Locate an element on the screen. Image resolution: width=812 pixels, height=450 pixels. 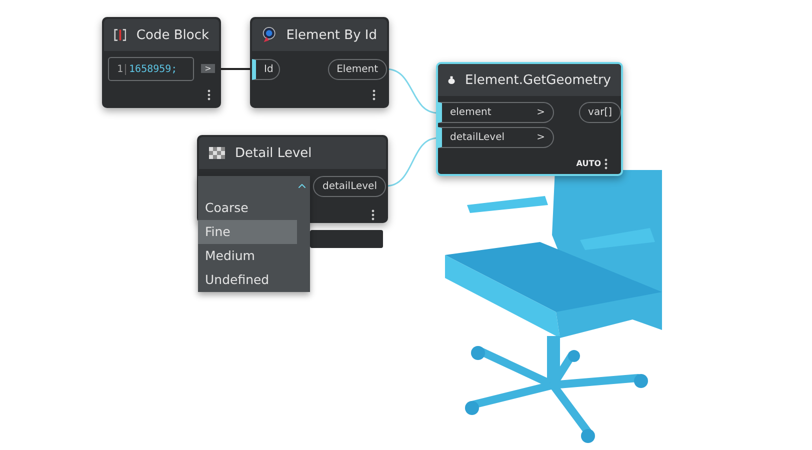
node-title: Detail Level is located at coordinates (273, 153).